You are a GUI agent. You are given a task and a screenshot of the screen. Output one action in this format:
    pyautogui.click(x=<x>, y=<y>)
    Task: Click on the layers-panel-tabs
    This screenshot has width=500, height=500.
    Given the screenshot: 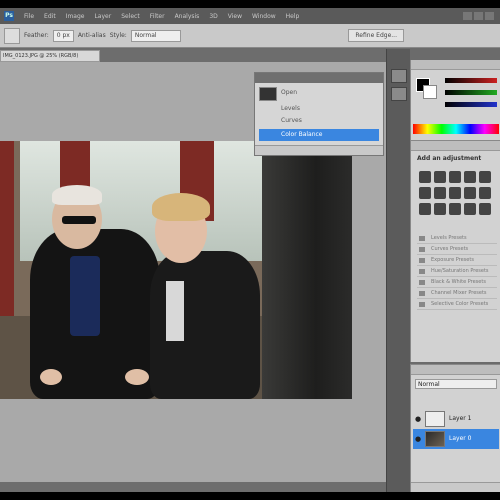 What is the action you would take?
    pyautogui.click(x=455, y=370)
    